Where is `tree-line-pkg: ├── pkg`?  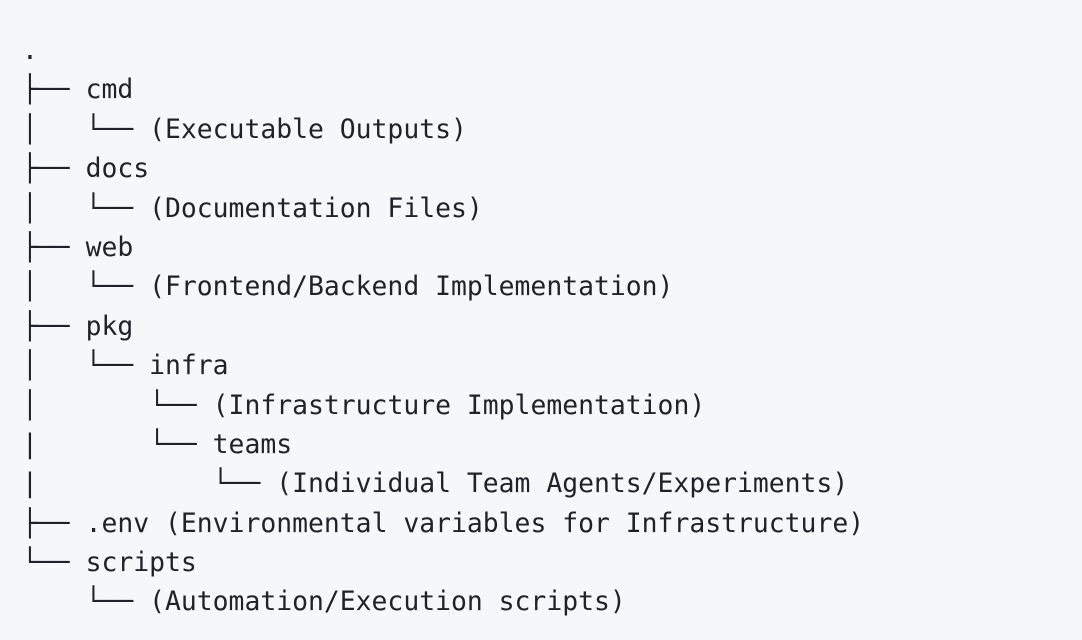 tree-line-pkg: ├── pkg is located at coordinates (443, 326).